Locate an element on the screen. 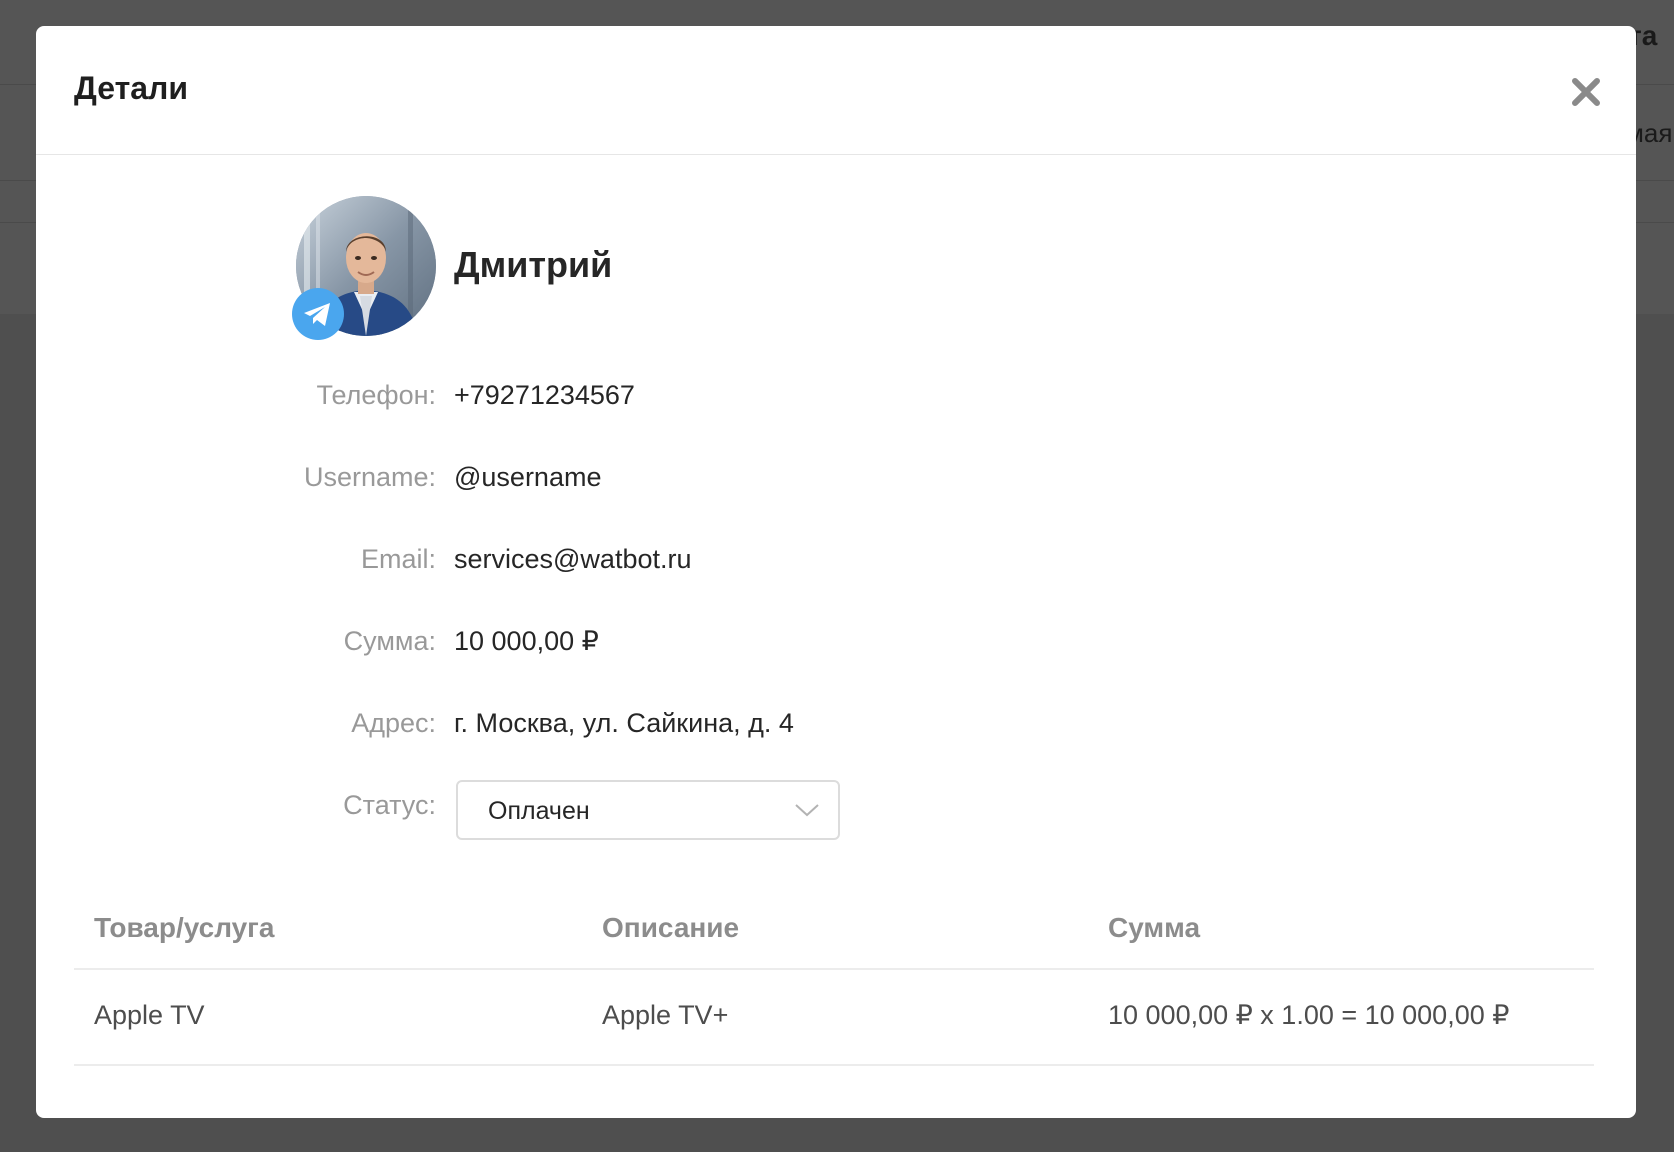 This screenshot has height=1152, width=1674. email-label: Email: is located at coordinates (398, 559).